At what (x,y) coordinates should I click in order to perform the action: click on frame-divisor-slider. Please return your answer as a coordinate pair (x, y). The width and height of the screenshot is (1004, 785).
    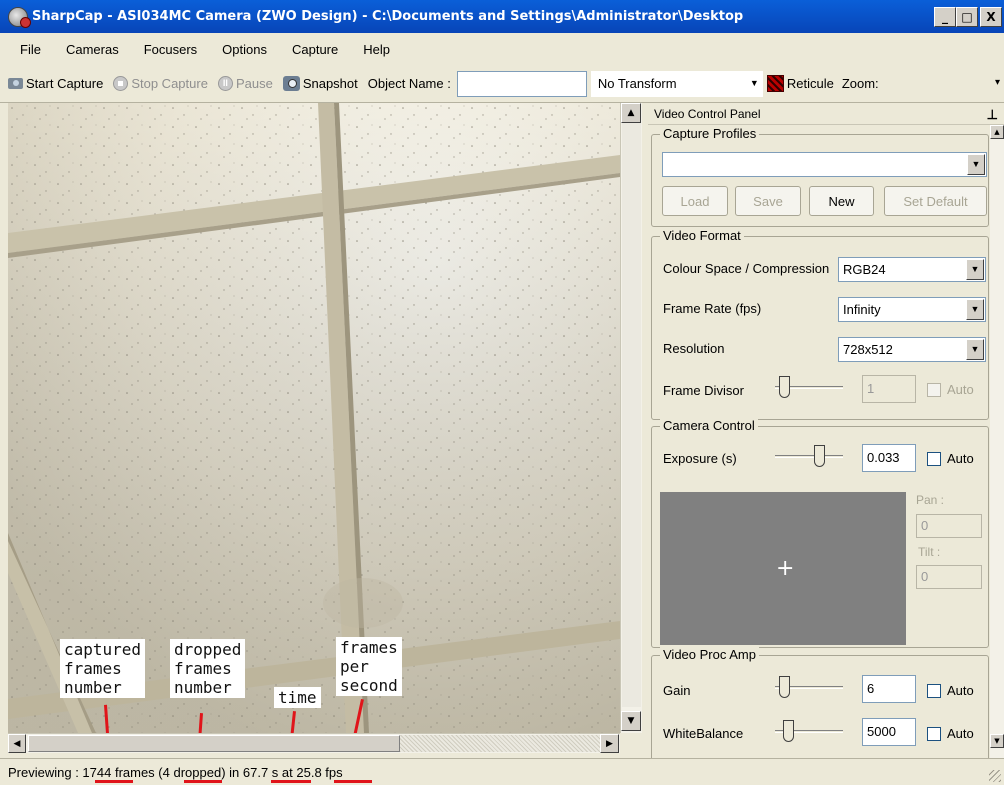
    Looking at the image, I should click on (809, 387).